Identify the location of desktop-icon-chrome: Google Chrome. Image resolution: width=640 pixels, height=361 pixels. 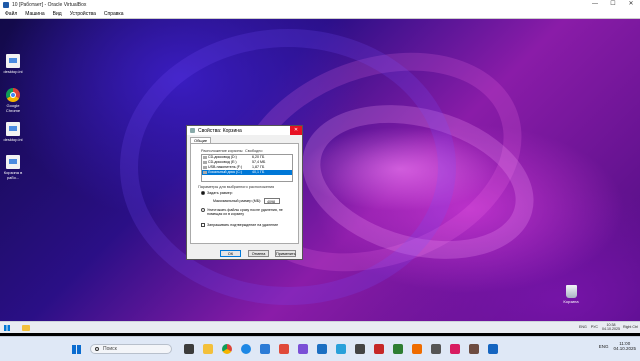
(13, 100).